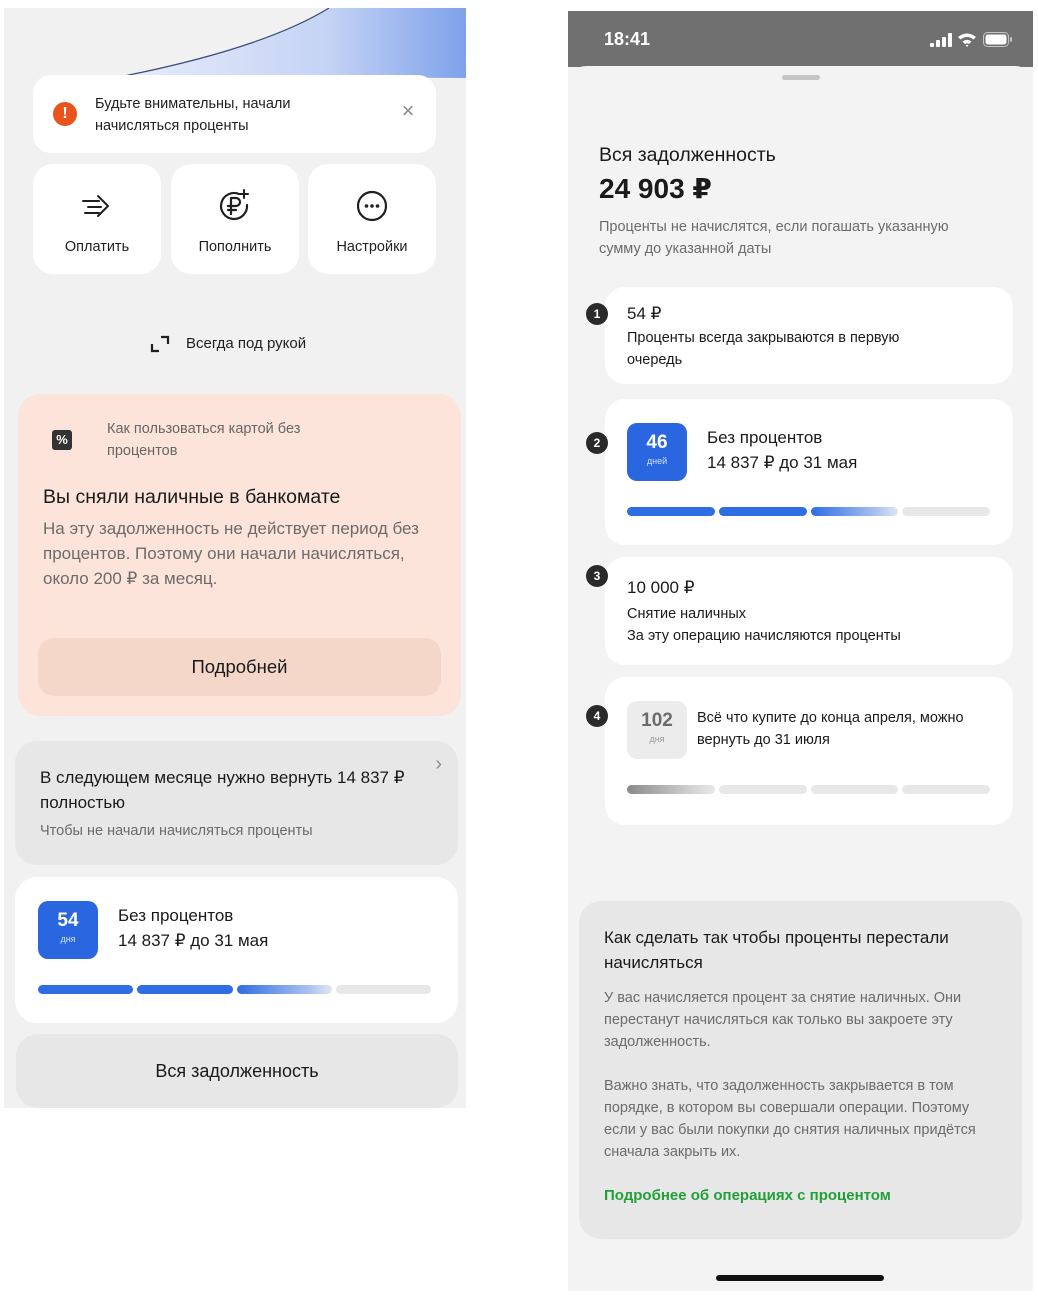 The height and width of the screenshot is (1297, 1038). I want to click on home-indicator, so click(800, 1278).